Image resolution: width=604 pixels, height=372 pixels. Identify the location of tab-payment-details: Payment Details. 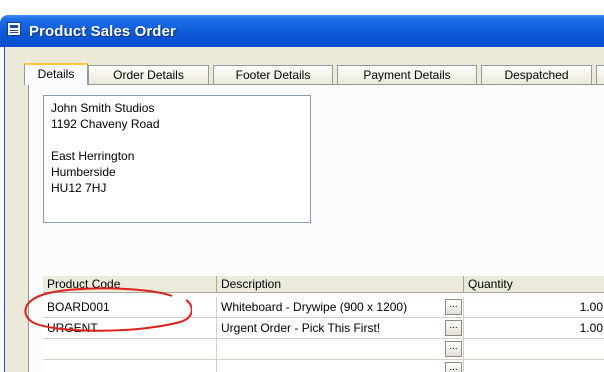
(407, 74).